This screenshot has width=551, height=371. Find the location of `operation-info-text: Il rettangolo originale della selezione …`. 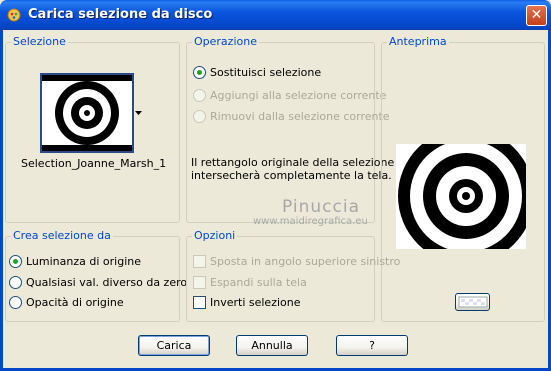

operation-info-text: Il rettangolo originale della selezione … is located at coordinates (292, 169).